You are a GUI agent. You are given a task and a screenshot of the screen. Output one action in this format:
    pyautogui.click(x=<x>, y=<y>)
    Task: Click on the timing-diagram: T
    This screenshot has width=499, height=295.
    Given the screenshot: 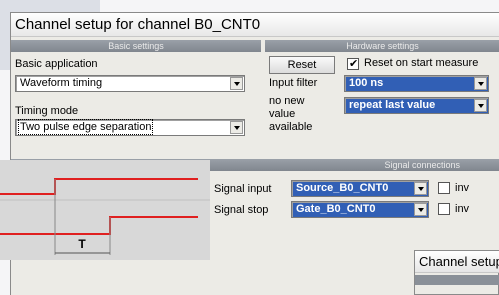 What is the action you would take?
    pyautogui.click(x=105, y=210)
    